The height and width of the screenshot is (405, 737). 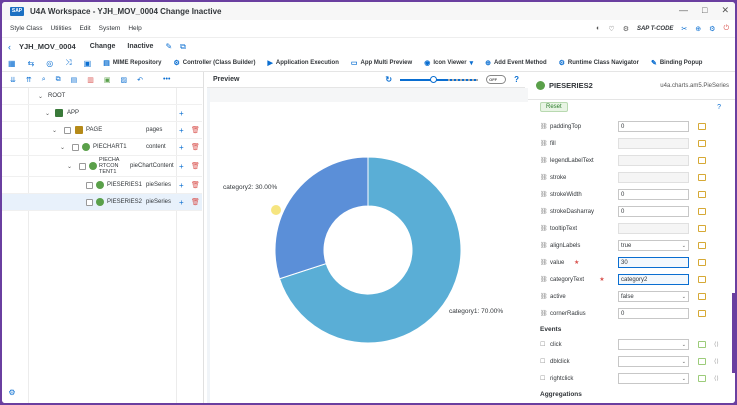 What do you see at coordinates (132, 63) in the screenshot?
I see `mime-repository-button: ▤ MIME Repository` at bounding box center [132, 63].